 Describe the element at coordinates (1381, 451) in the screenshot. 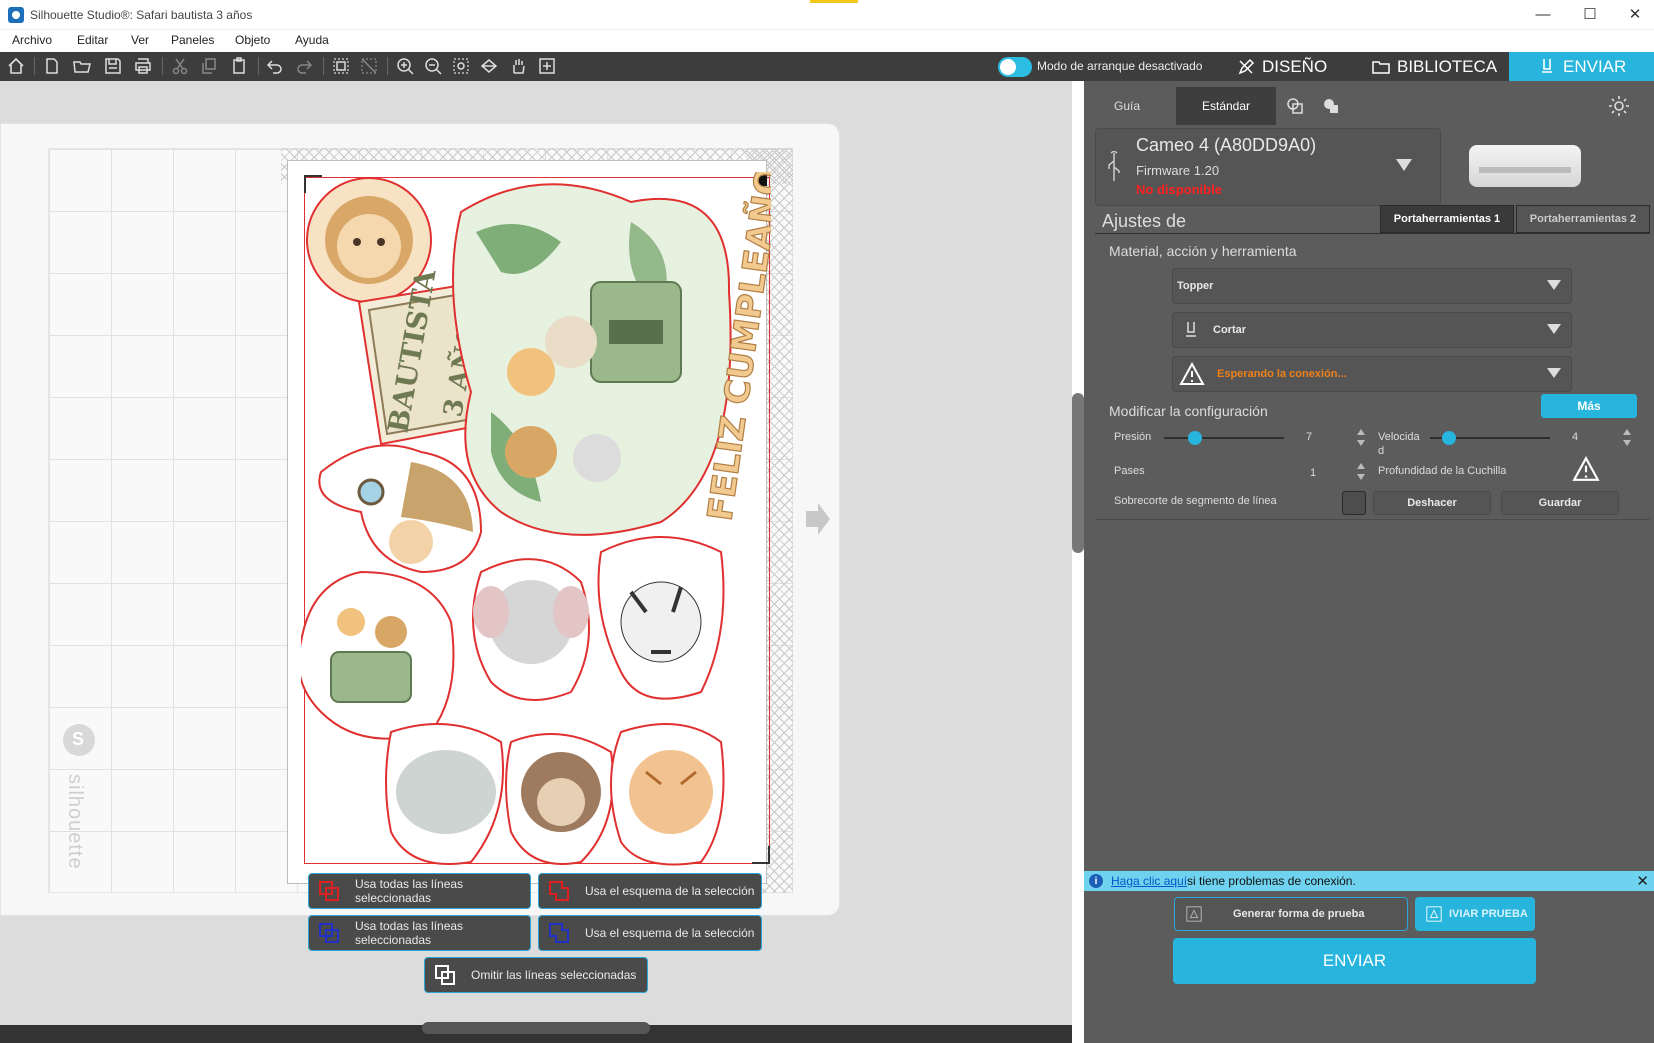

I see `speed-label-wrap: d` at that location.